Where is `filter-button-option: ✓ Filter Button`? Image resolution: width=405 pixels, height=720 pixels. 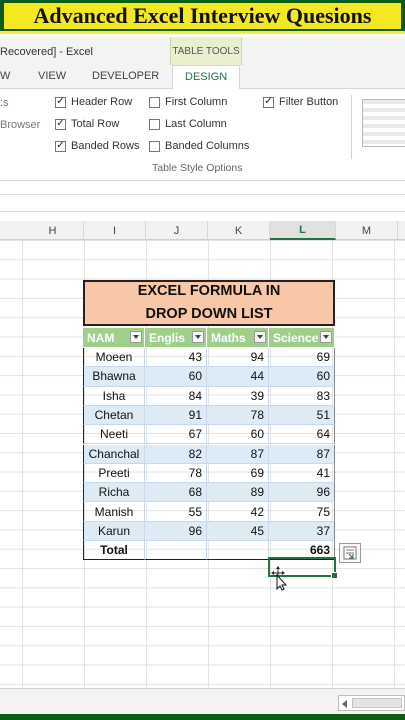
filter-button-option: ✓ Filter Button is located at coordinates (300, 102).